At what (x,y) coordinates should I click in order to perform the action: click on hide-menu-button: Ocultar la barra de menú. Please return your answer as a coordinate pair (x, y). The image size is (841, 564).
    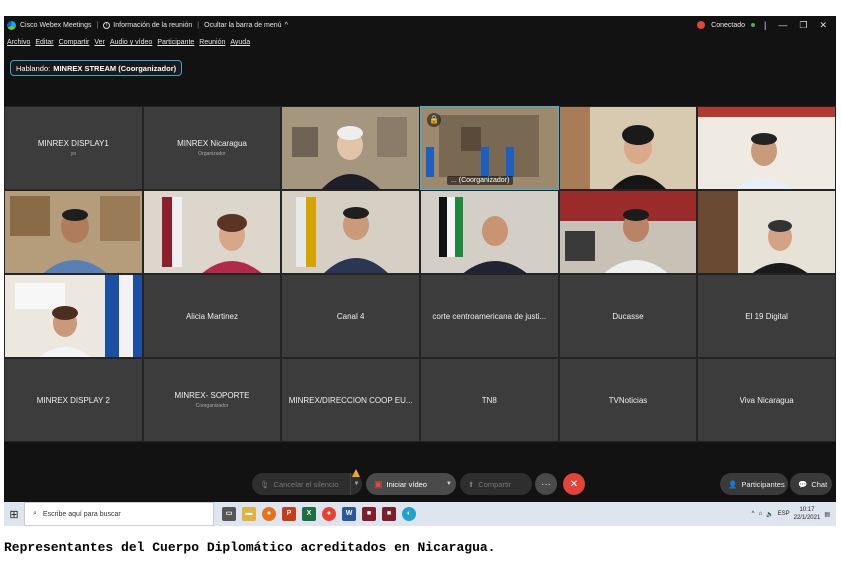
    Looking at the image, I should click on (242, 25).